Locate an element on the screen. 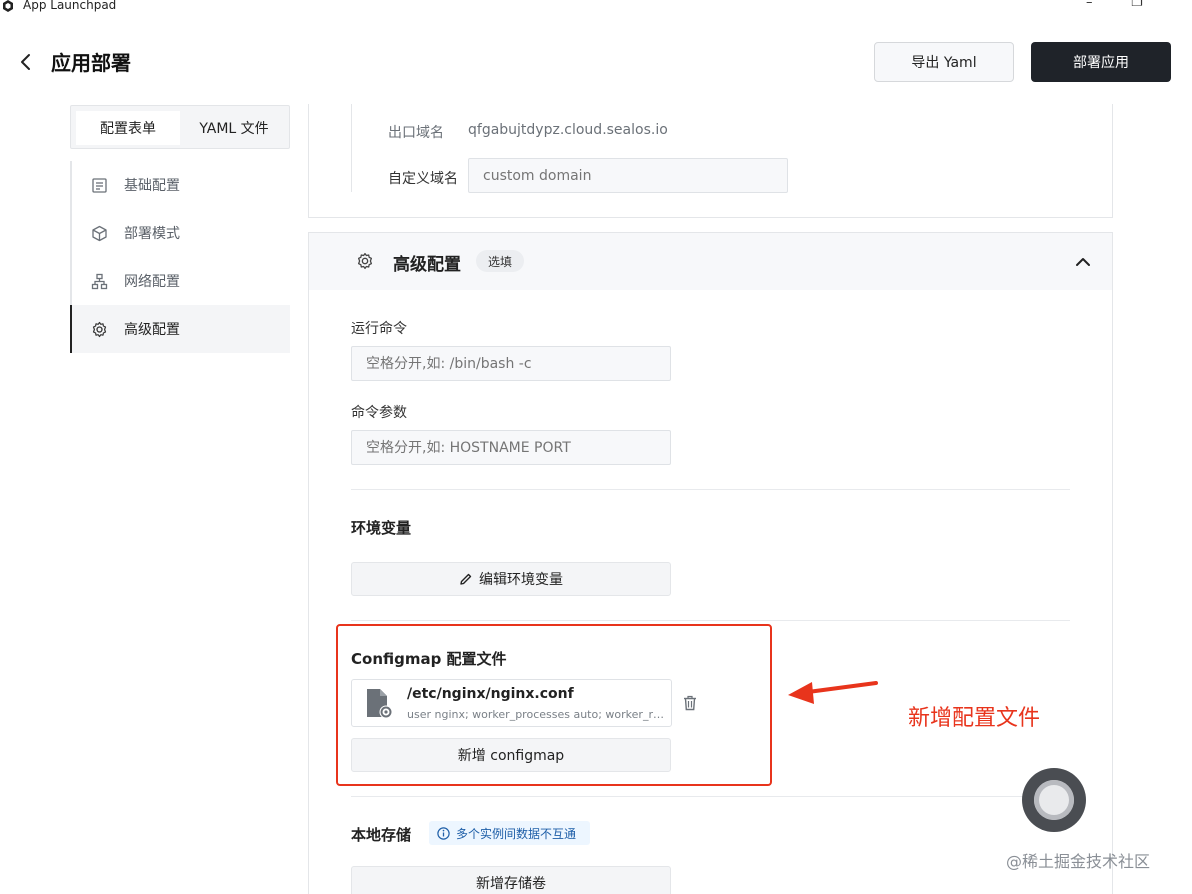  storage-info-badge: 多个实例间数据不互通 is located at coordinates (509, 833).